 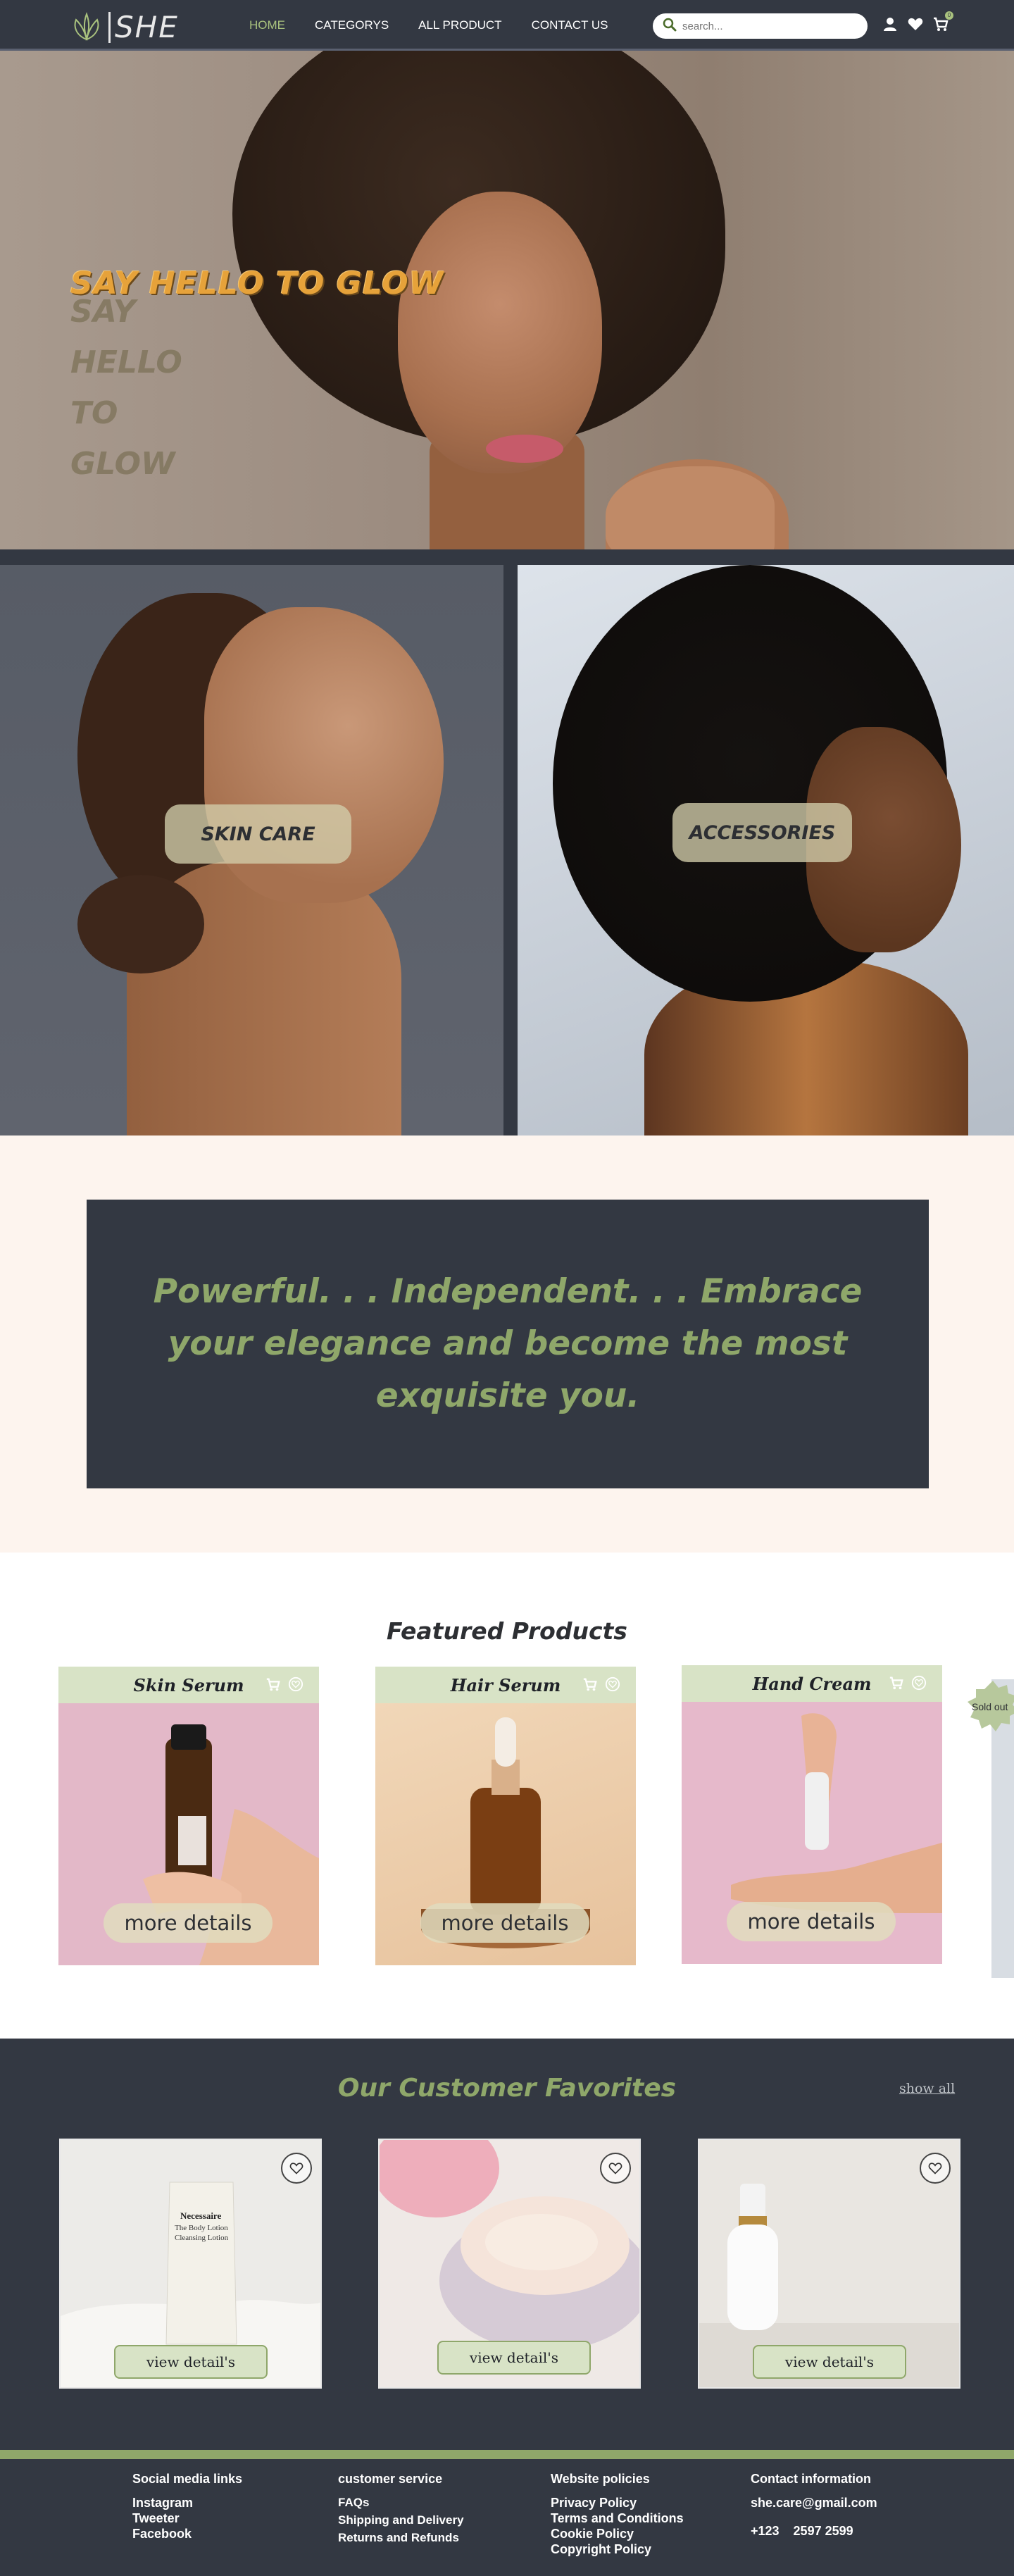 I want to click on product-name-text: The Body Lotion, so click(x=201, y=2228).